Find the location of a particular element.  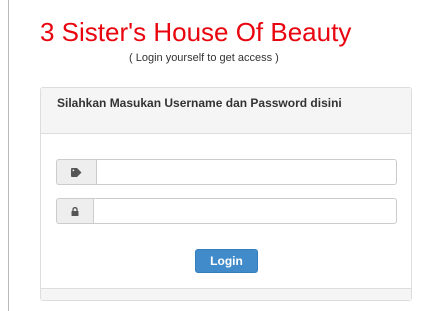

password-input is located at coordinates (245, 211).